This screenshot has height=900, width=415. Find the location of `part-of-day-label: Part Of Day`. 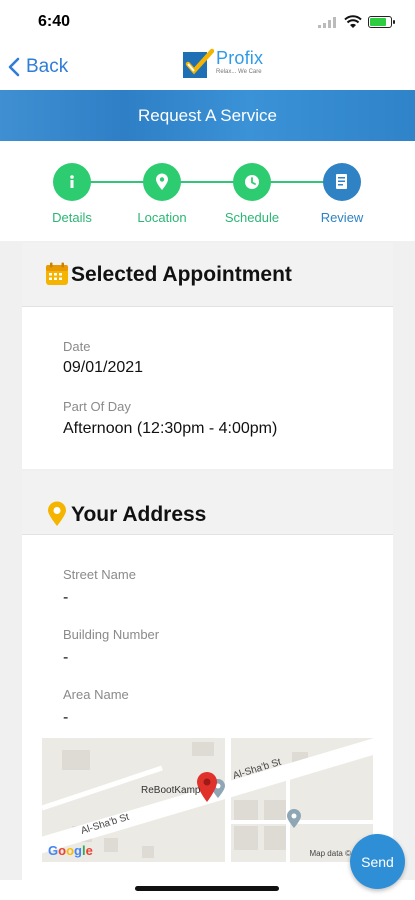

part-of-day-label: Part Of Day is located at coordinates (97, 406).